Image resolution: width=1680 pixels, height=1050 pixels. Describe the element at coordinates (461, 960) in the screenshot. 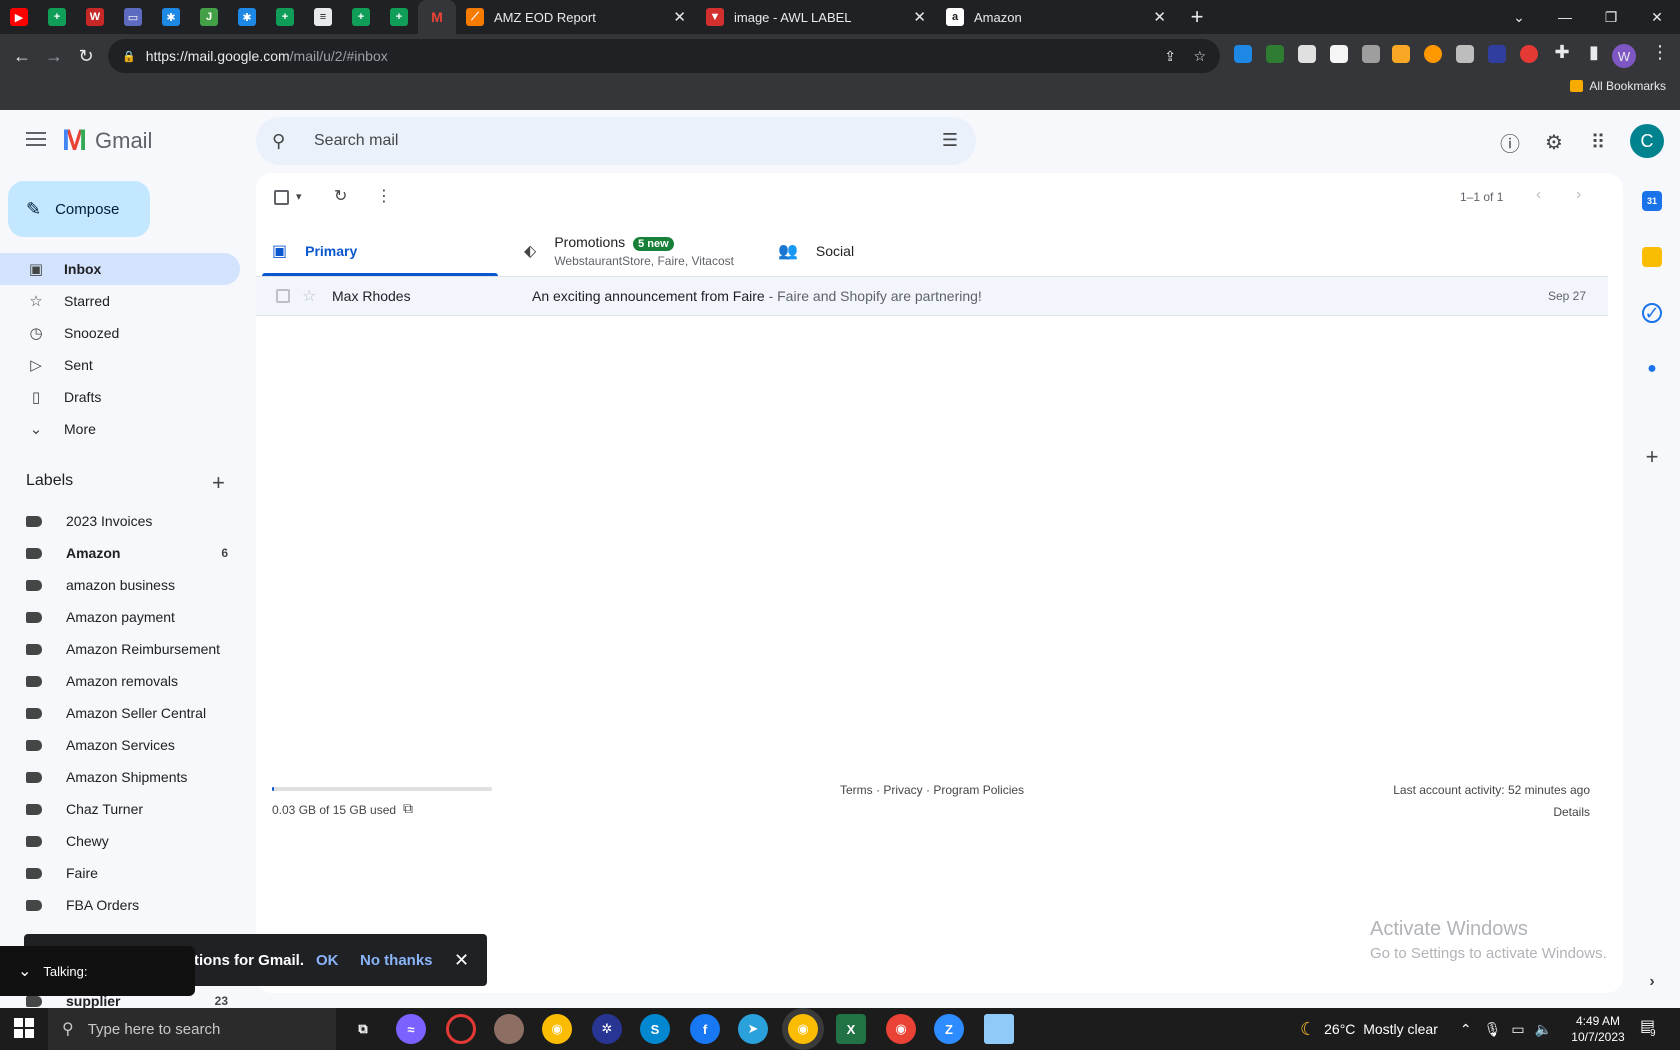

I see `close-icon: ✕` at that location.